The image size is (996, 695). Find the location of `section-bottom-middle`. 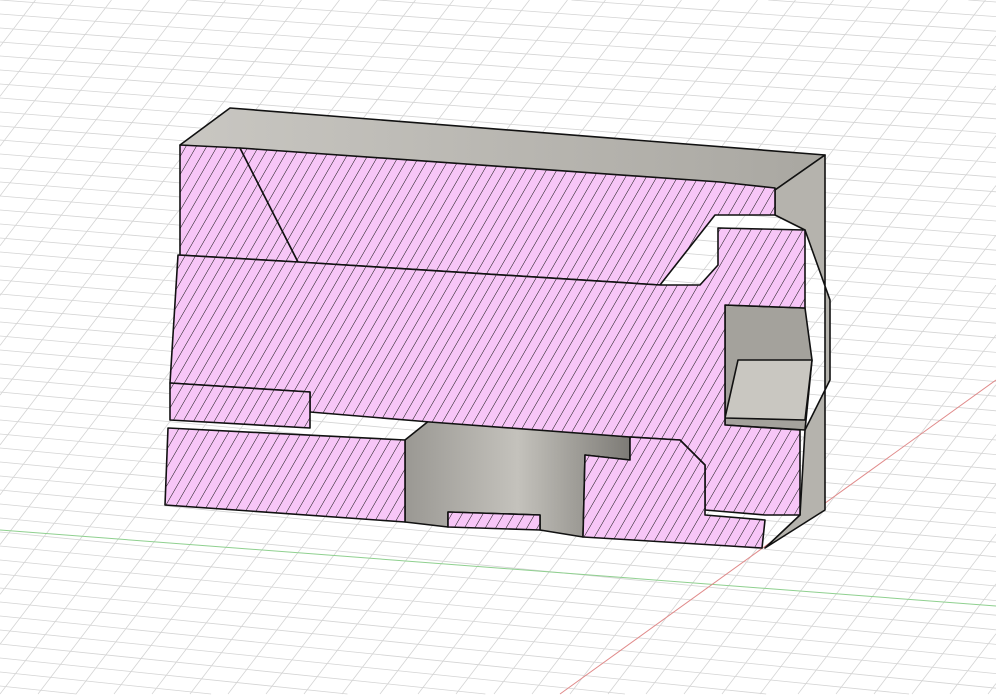

section-bottom-middle is located at coordinates (494, 521).